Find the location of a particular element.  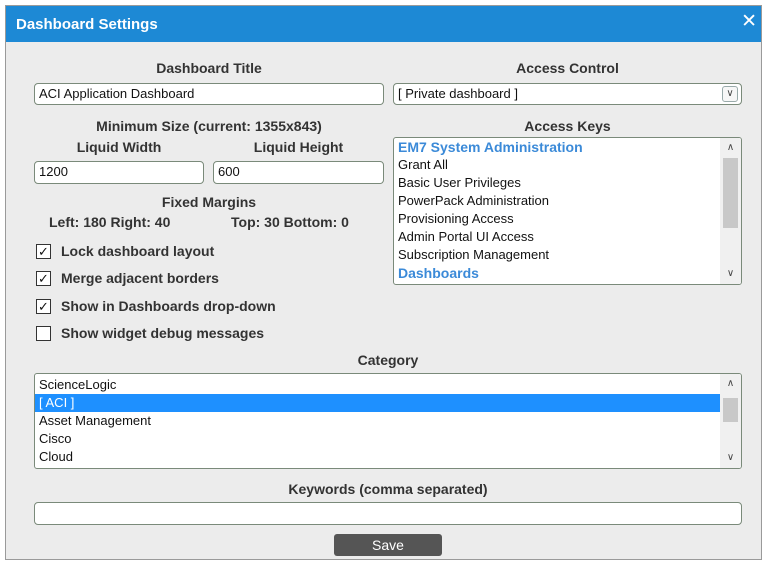

liquid-width-input: 1200 is located at coordinates (119, 172).